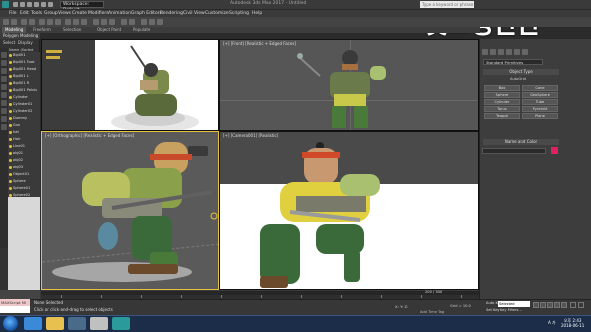 Image resolution: width=591 pixels, height=332 pixels. Describe the element at coordinates (24, 97) in the screenshot. I see `list-item: Cylinder` at that location.